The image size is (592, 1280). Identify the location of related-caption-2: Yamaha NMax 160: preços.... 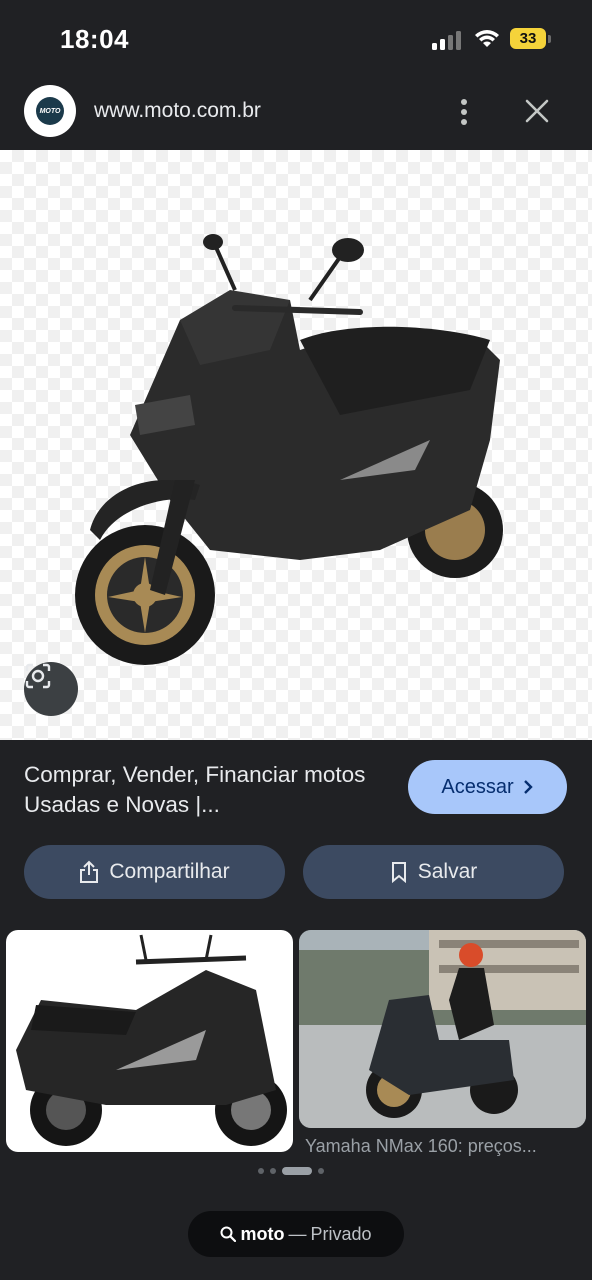
(435, 1146).